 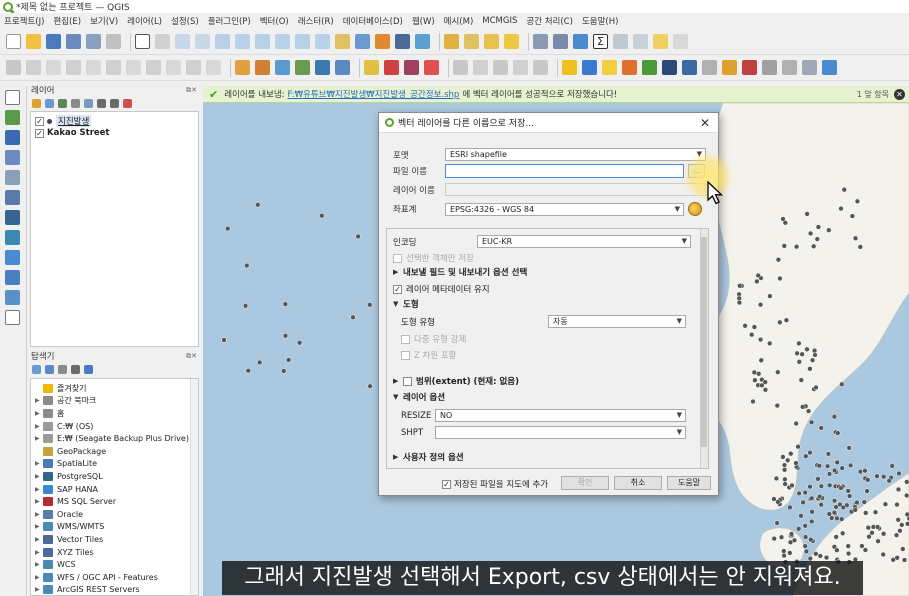 I want to click on crs-select: EPSG:4326 - WGS 84 ▼, so click(x=564, y=209).